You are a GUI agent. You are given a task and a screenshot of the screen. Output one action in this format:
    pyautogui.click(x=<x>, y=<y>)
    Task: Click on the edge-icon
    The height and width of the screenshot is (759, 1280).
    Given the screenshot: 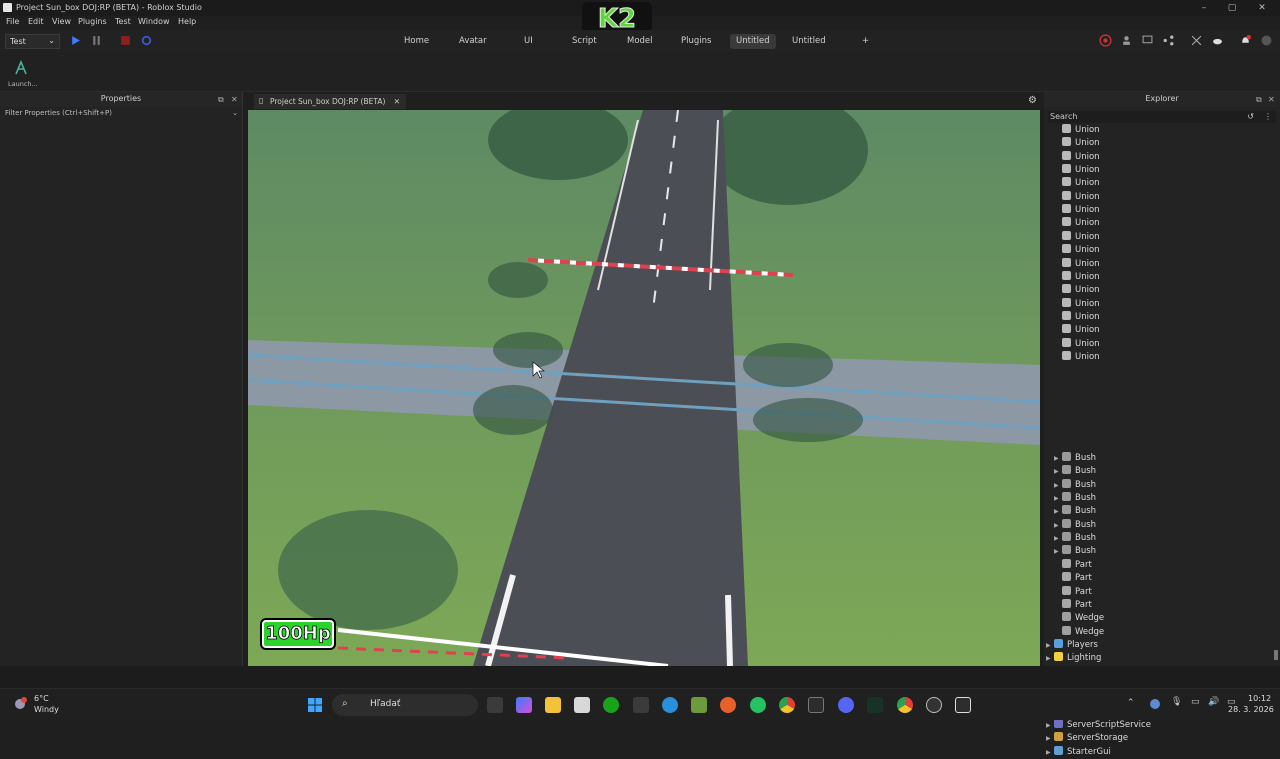 What is the action you would take?
    pyautogui.click(x=670, y=705)
    